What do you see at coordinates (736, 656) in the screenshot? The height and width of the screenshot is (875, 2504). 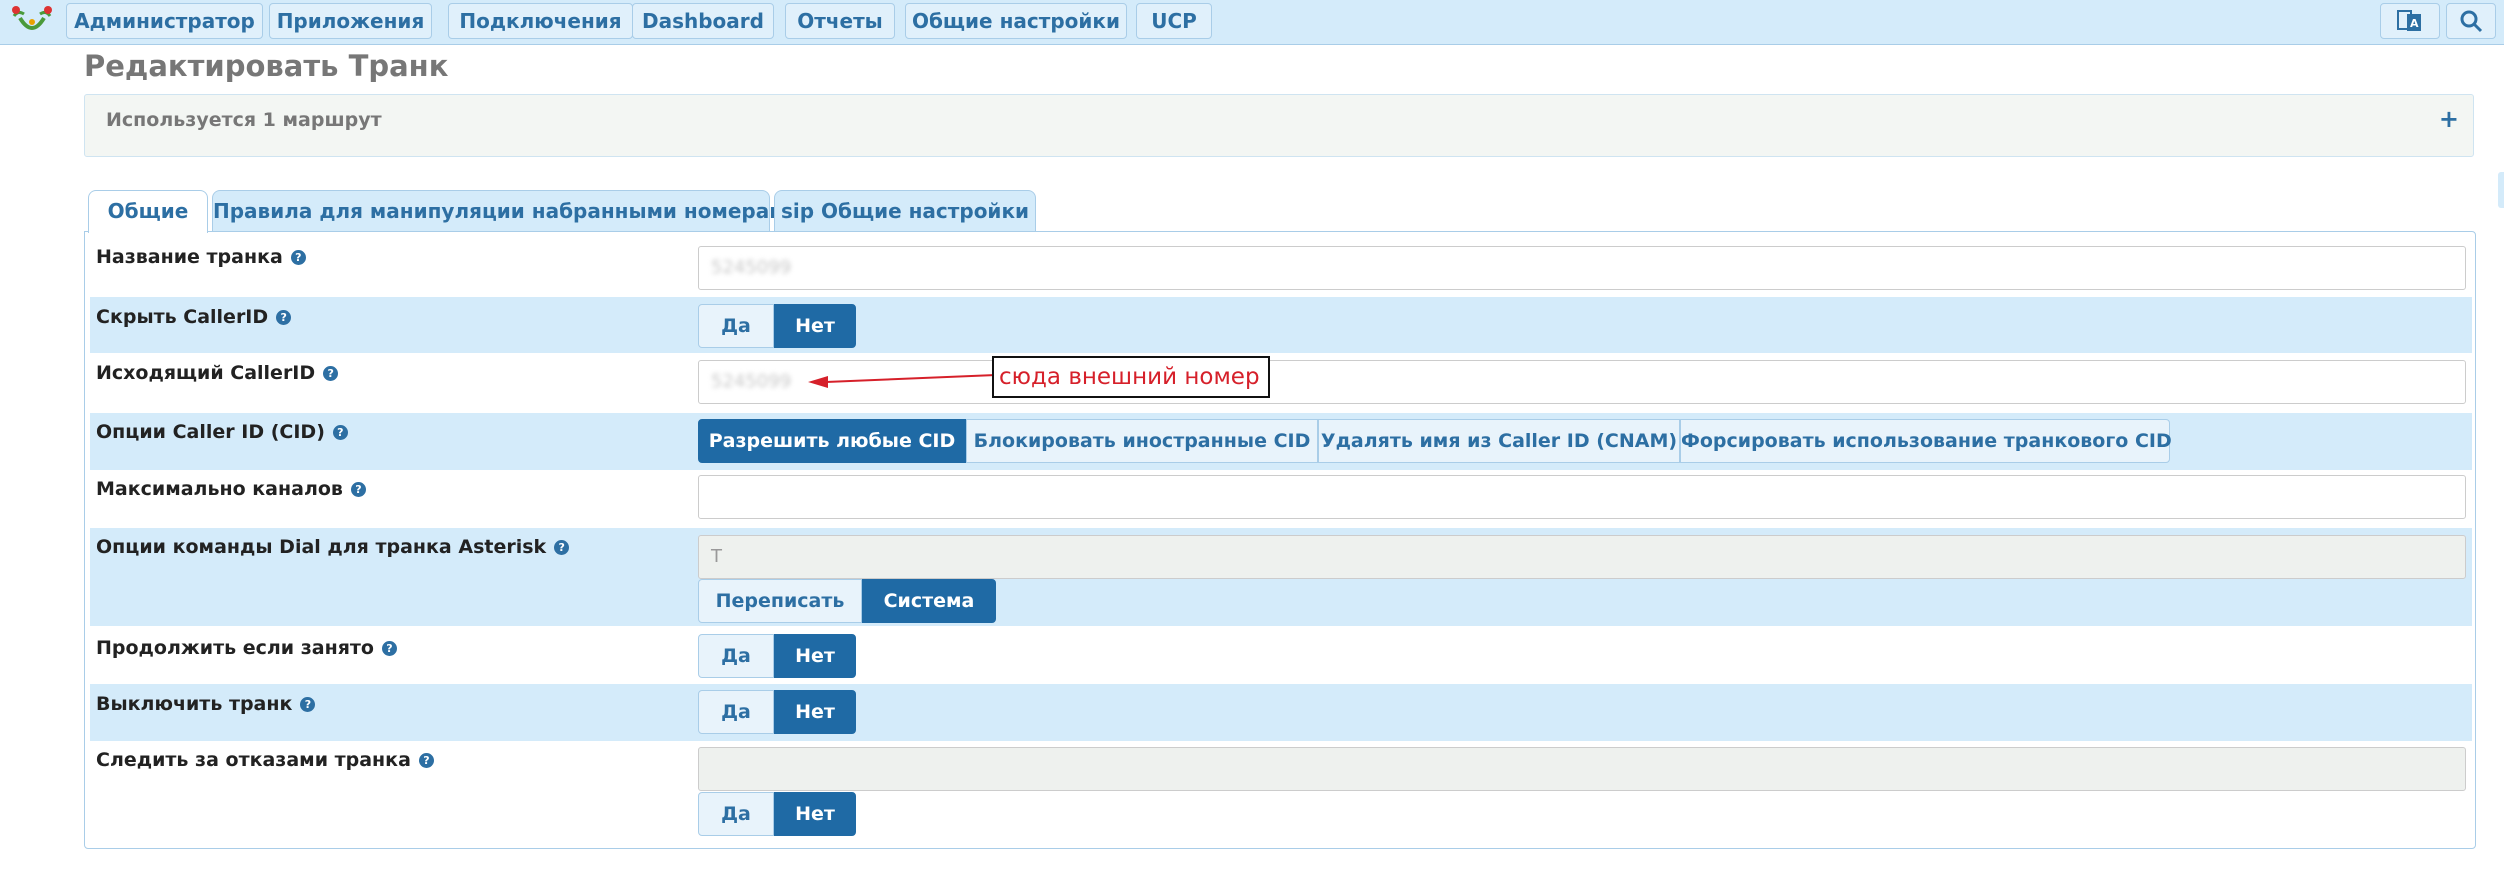 I see `continue-busy-yes: Да` at bounding box center [736, 656].